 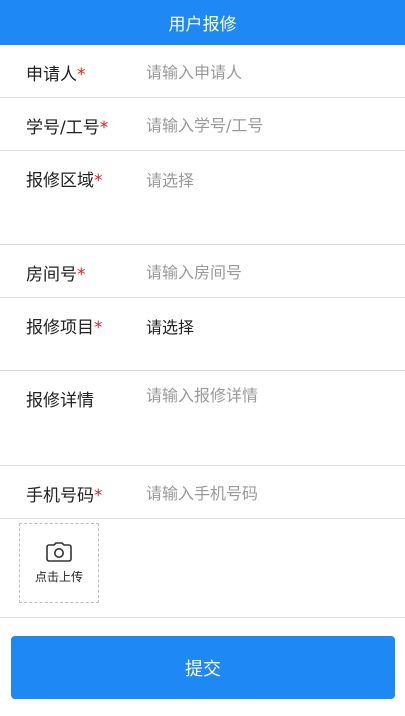 I want to click on student-id-input, so click(x=266, y=125).